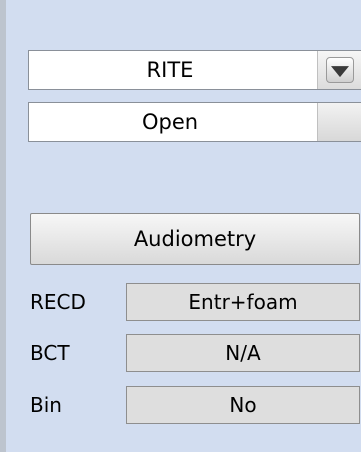 The image size is (361, 452). Describe the element at coordinates (339, 122) in the screenshot. I see `venting-dropdown-button` at that location.